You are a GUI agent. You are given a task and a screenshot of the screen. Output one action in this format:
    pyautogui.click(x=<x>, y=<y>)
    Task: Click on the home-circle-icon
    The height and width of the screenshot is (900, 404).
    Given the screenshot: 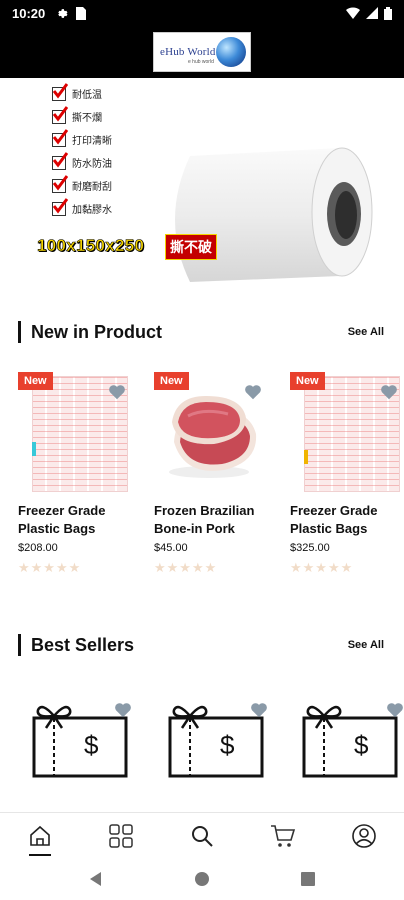 What is the action you would take?
    pyautogui.click(x=202, y=879)
    